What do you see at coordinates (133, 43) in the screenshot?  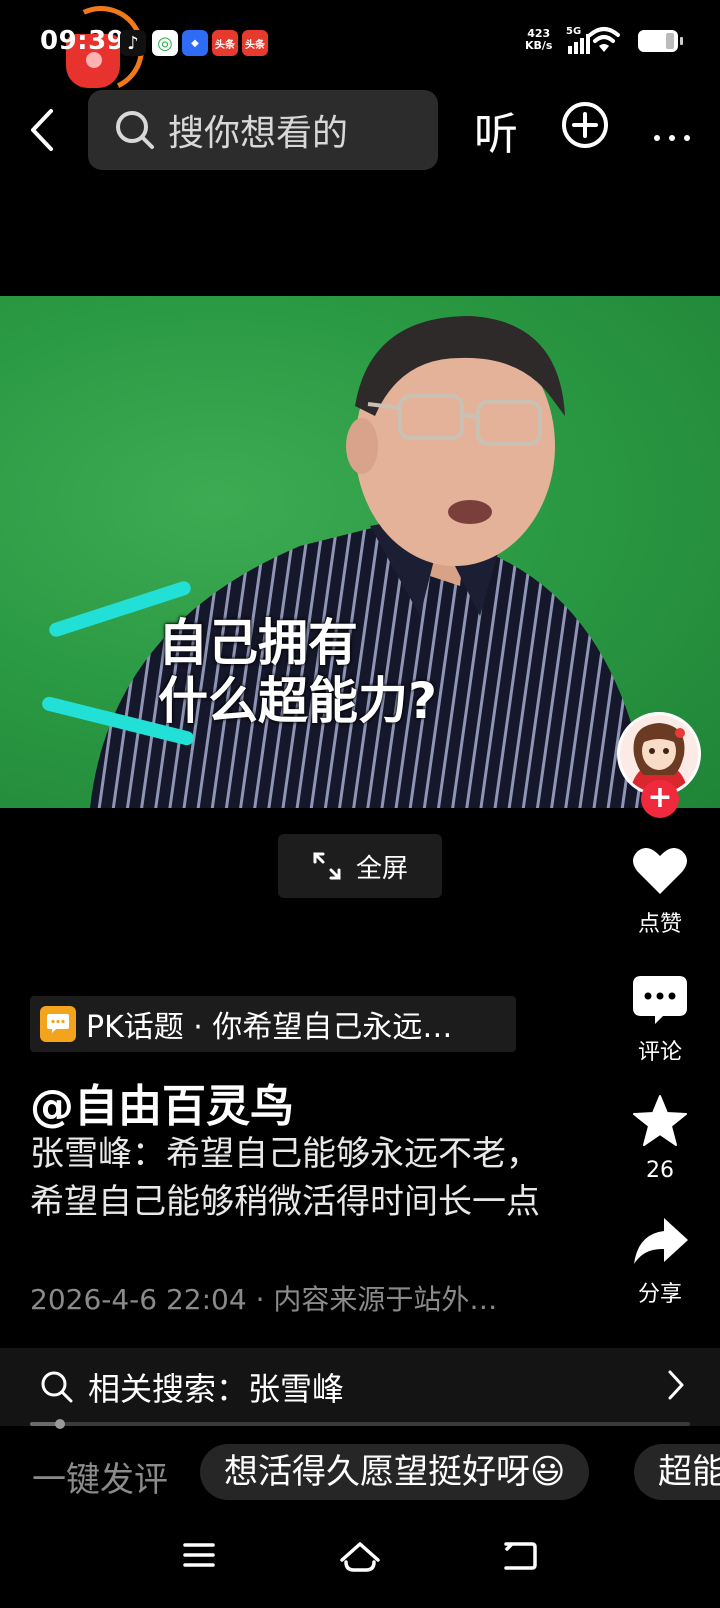 I see `tiktok-icon: ♪` at bounding box center [133, 43].